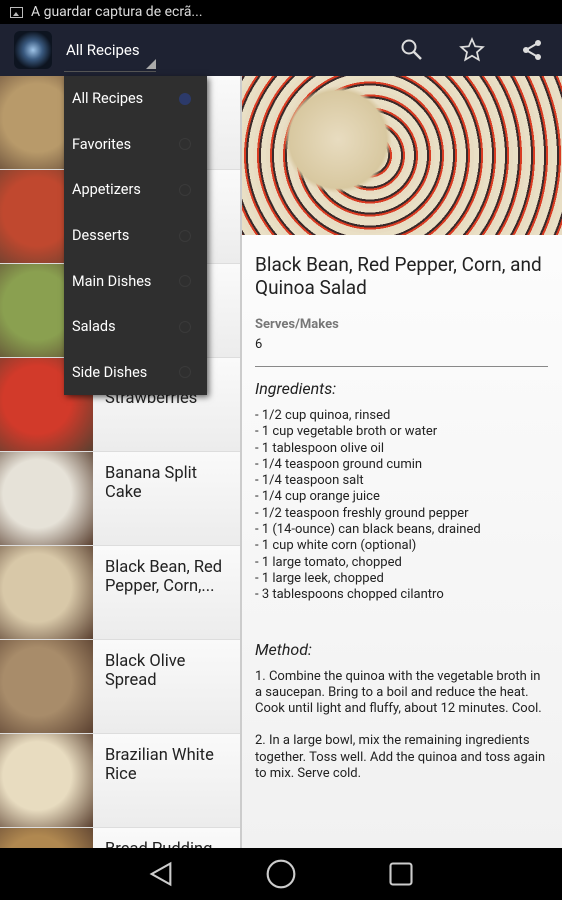  Describe the element at coordinates (296, 388) in the screenshot. I see `ingredients-heading: Ingredients:` at that location.